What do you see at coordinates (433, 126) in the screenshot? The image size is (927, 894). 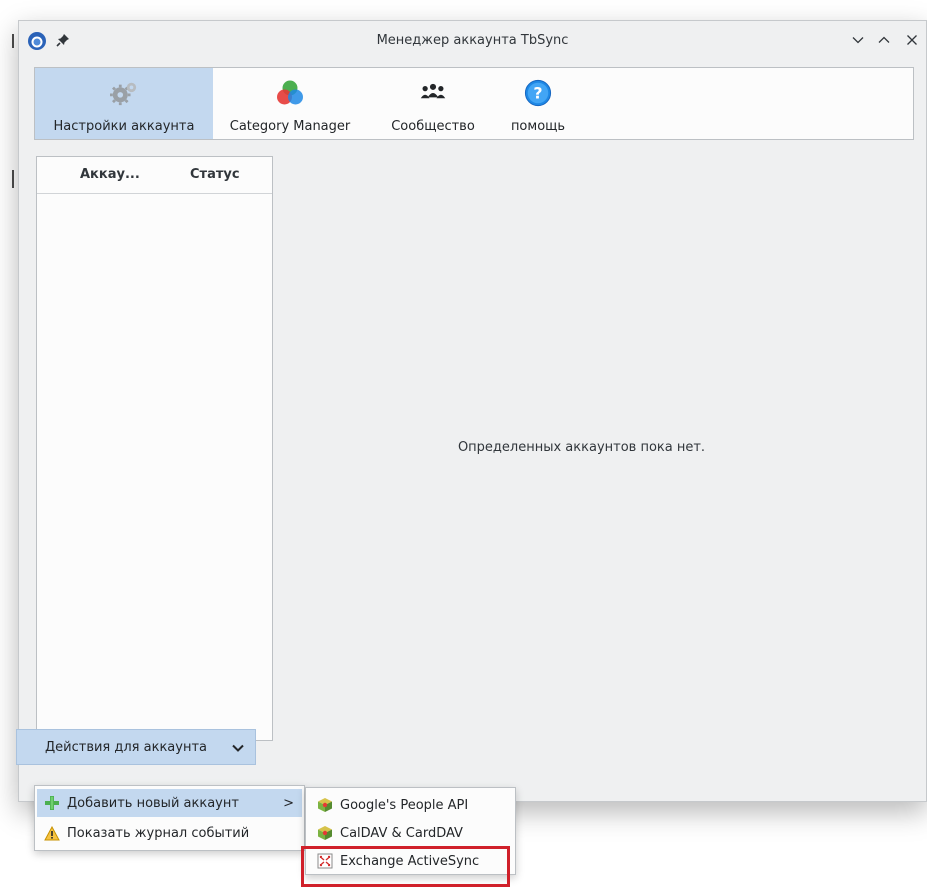 I see `tab-label: Сообщество` at bounding box center [433, 126].